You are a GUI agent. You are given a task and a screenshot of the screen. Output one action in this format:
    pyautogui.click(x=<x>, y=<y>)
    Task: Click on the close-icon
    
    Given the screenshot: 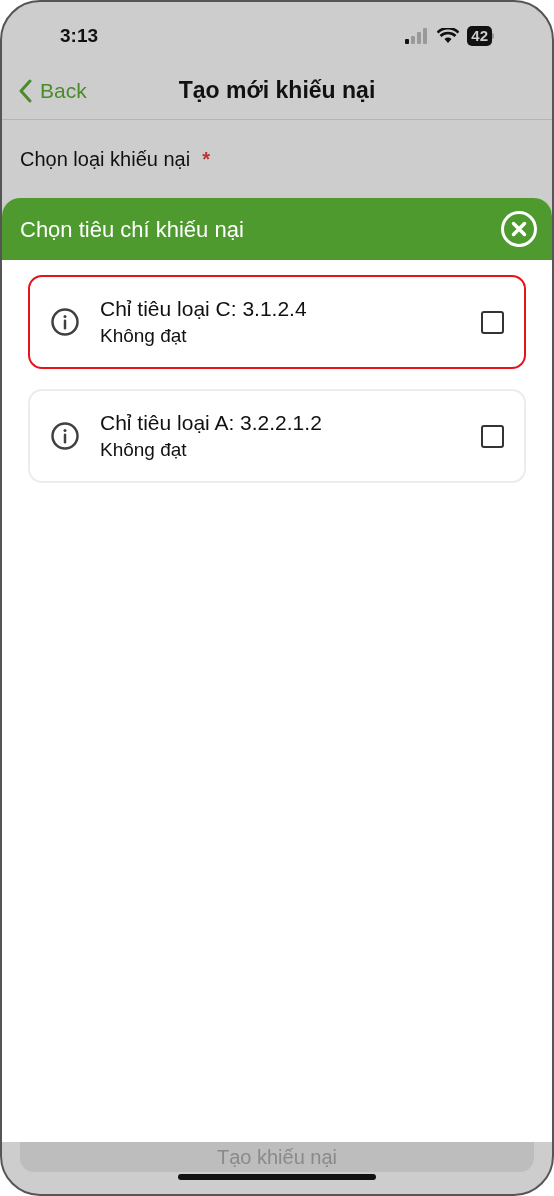 What is the action you would take?
    pyautogui.click(x=519, y=229)
    